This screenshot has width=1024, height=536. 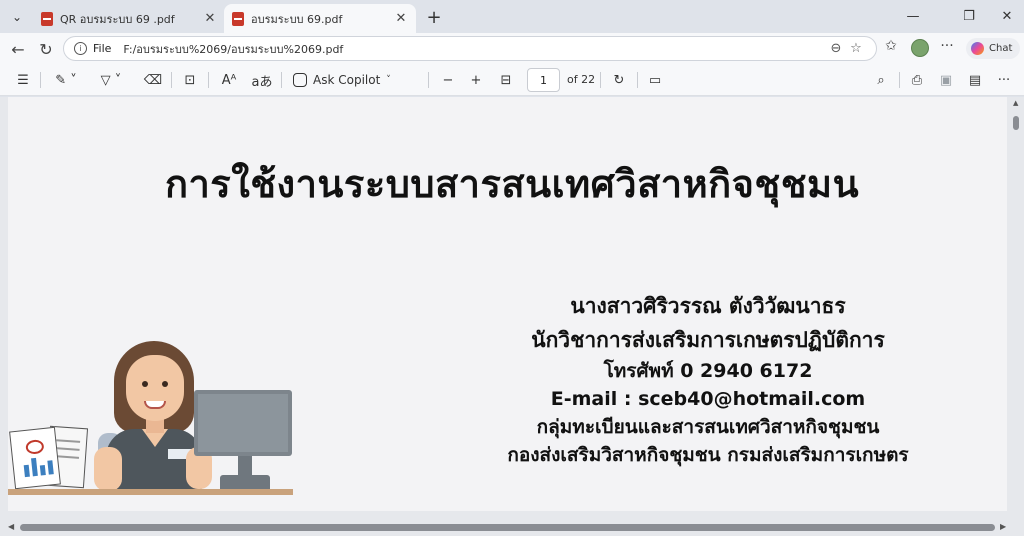 What do you see at coordinates (155, 388) in the screenshot?
I see `face-illustration` at bounding box center [155, 388].